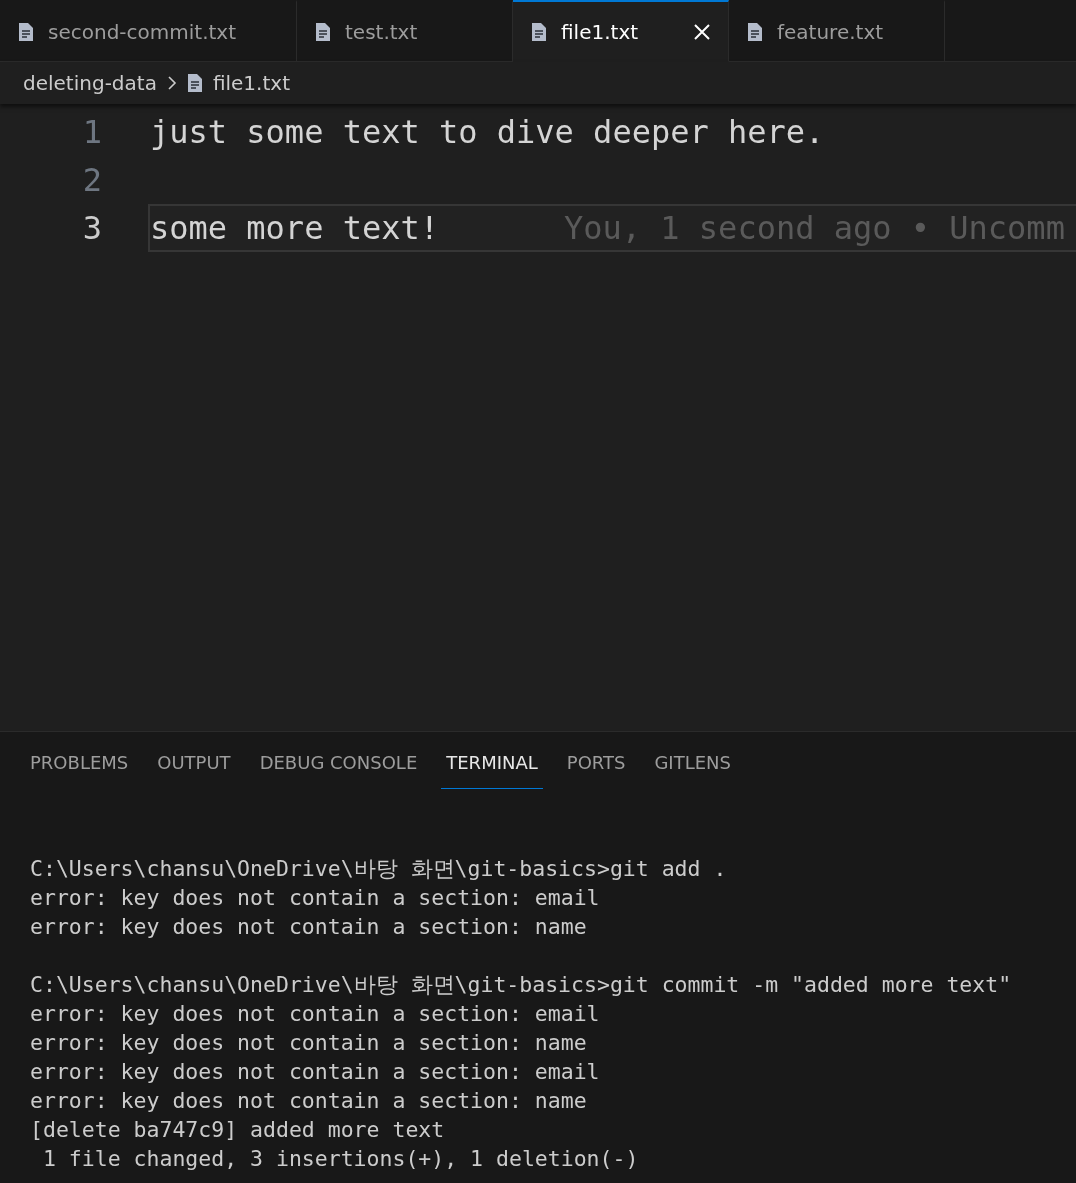  Describe the element at coordinates (702, 31) in the screenshot. I see `close-icon` at that location.